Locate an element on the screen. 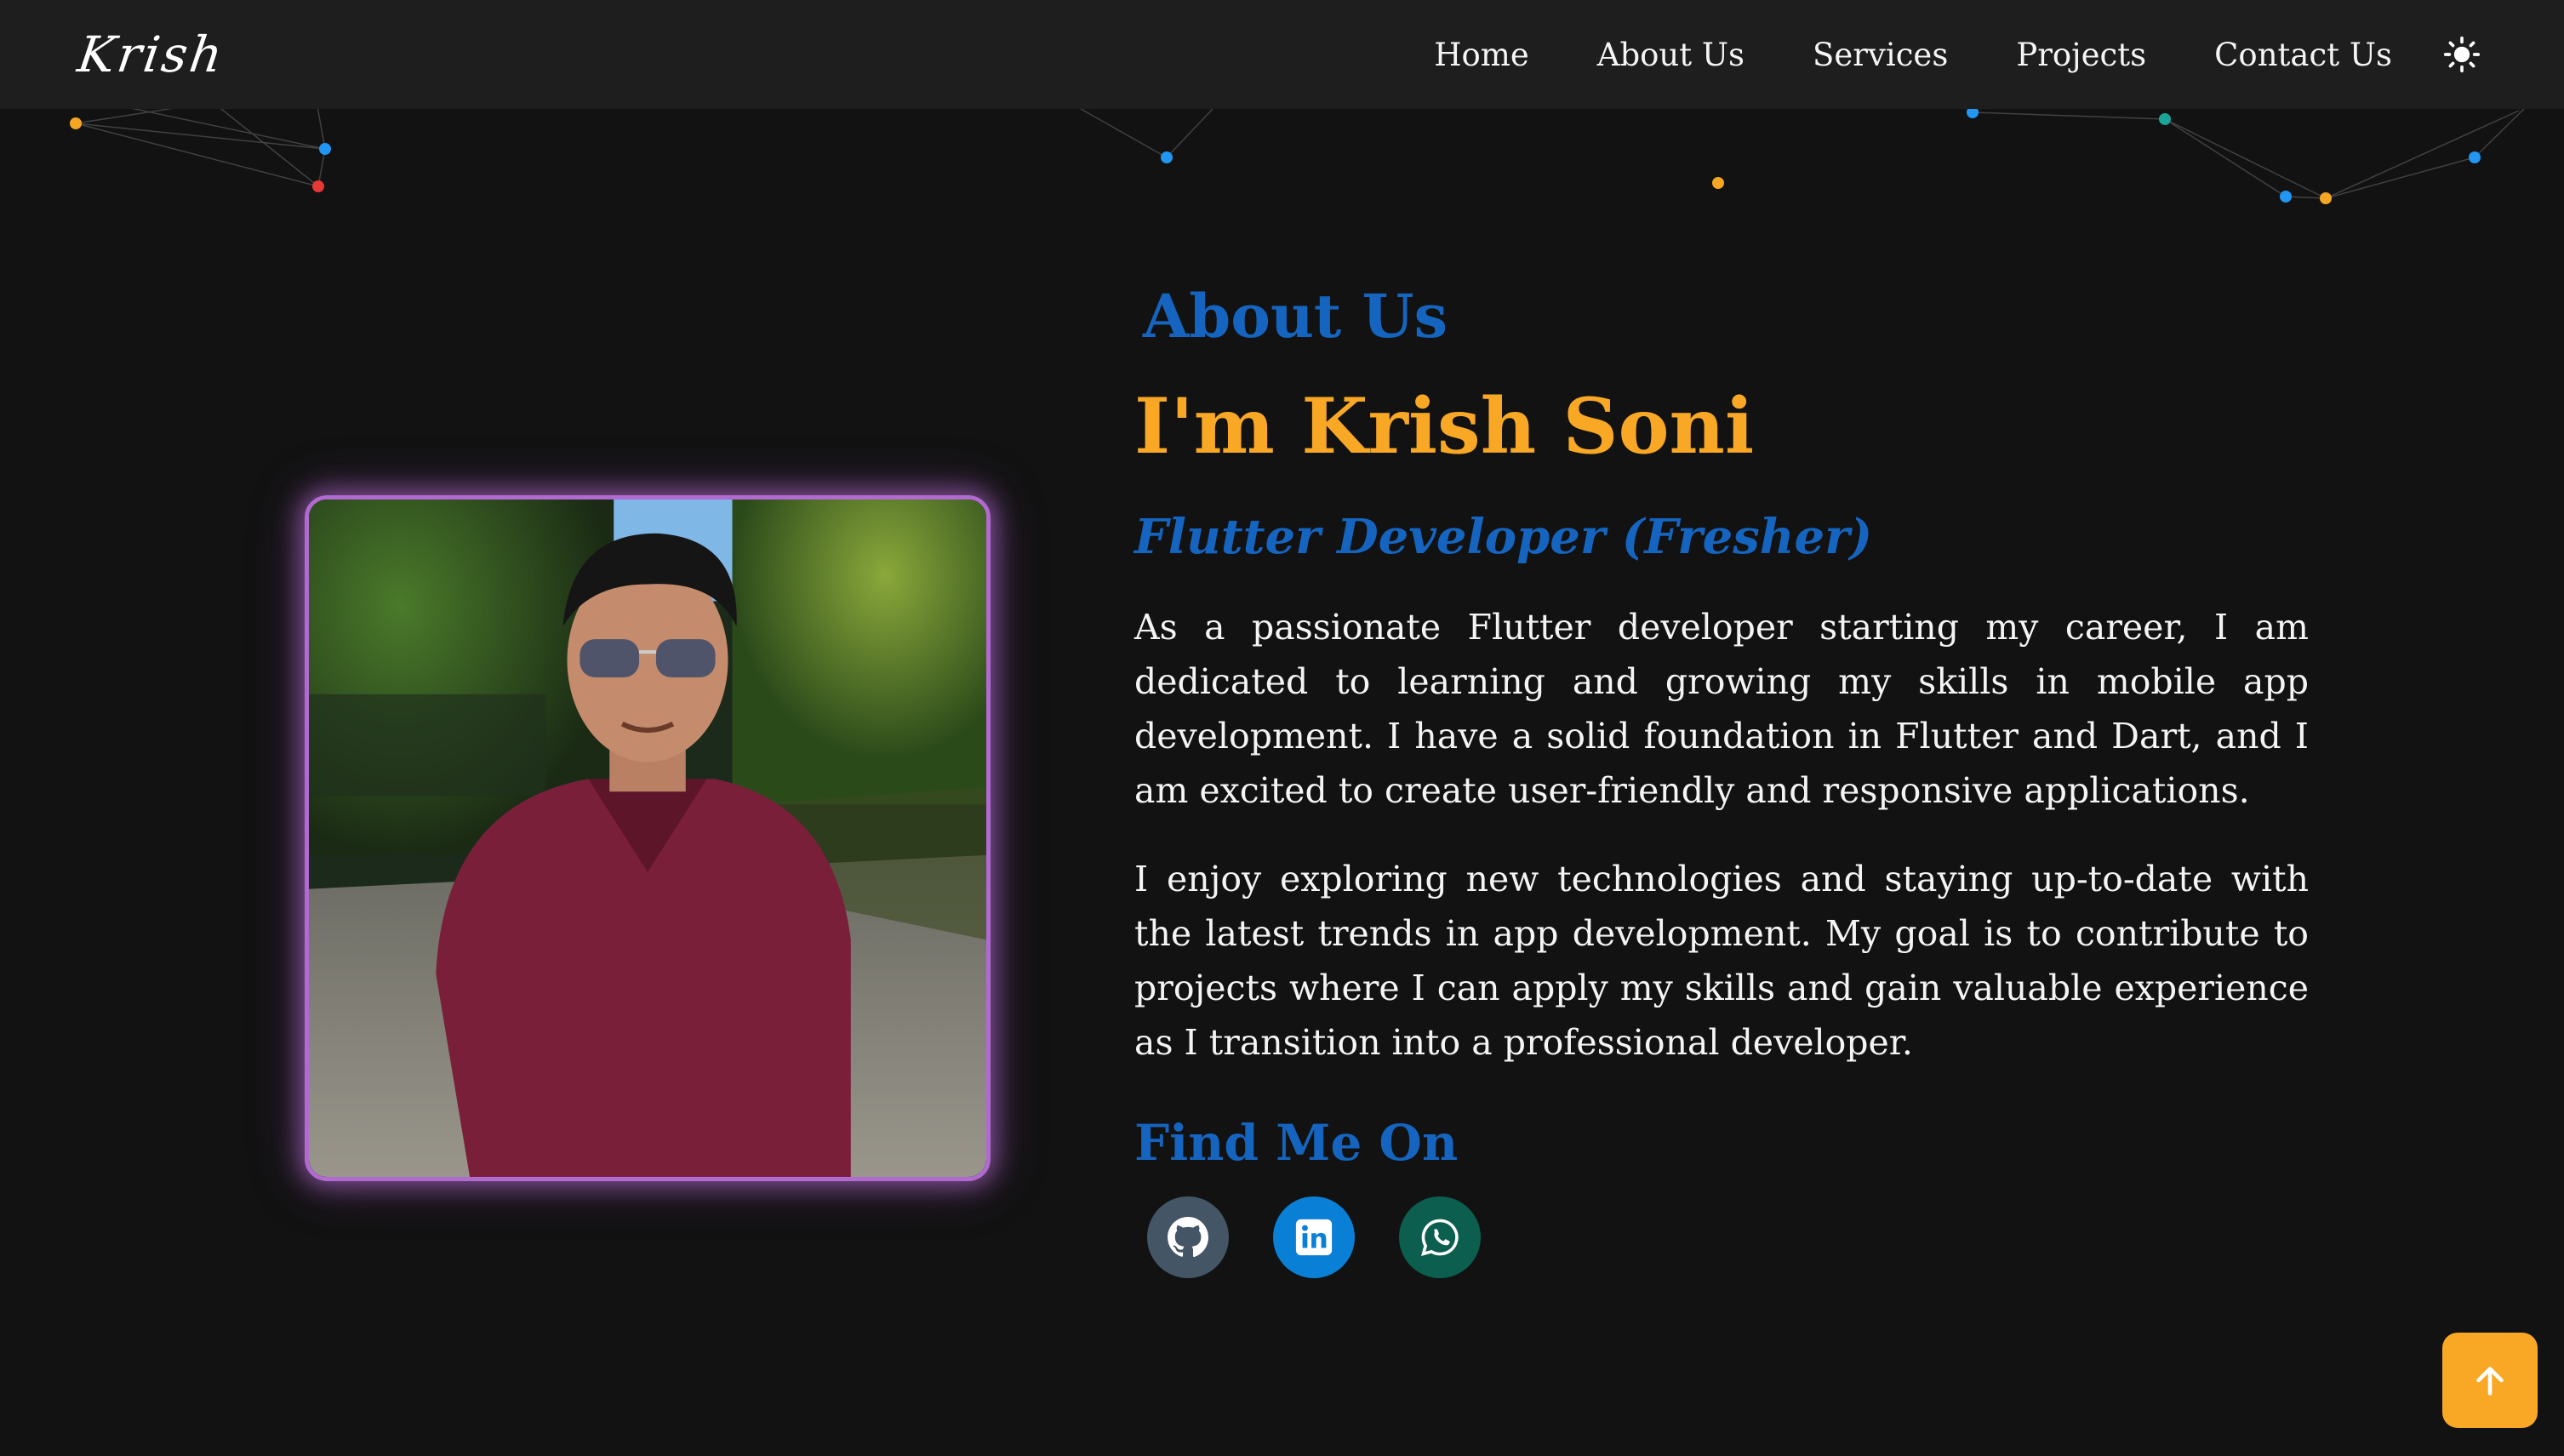  theme-toggle-button is located at coordinates (2462, 54).